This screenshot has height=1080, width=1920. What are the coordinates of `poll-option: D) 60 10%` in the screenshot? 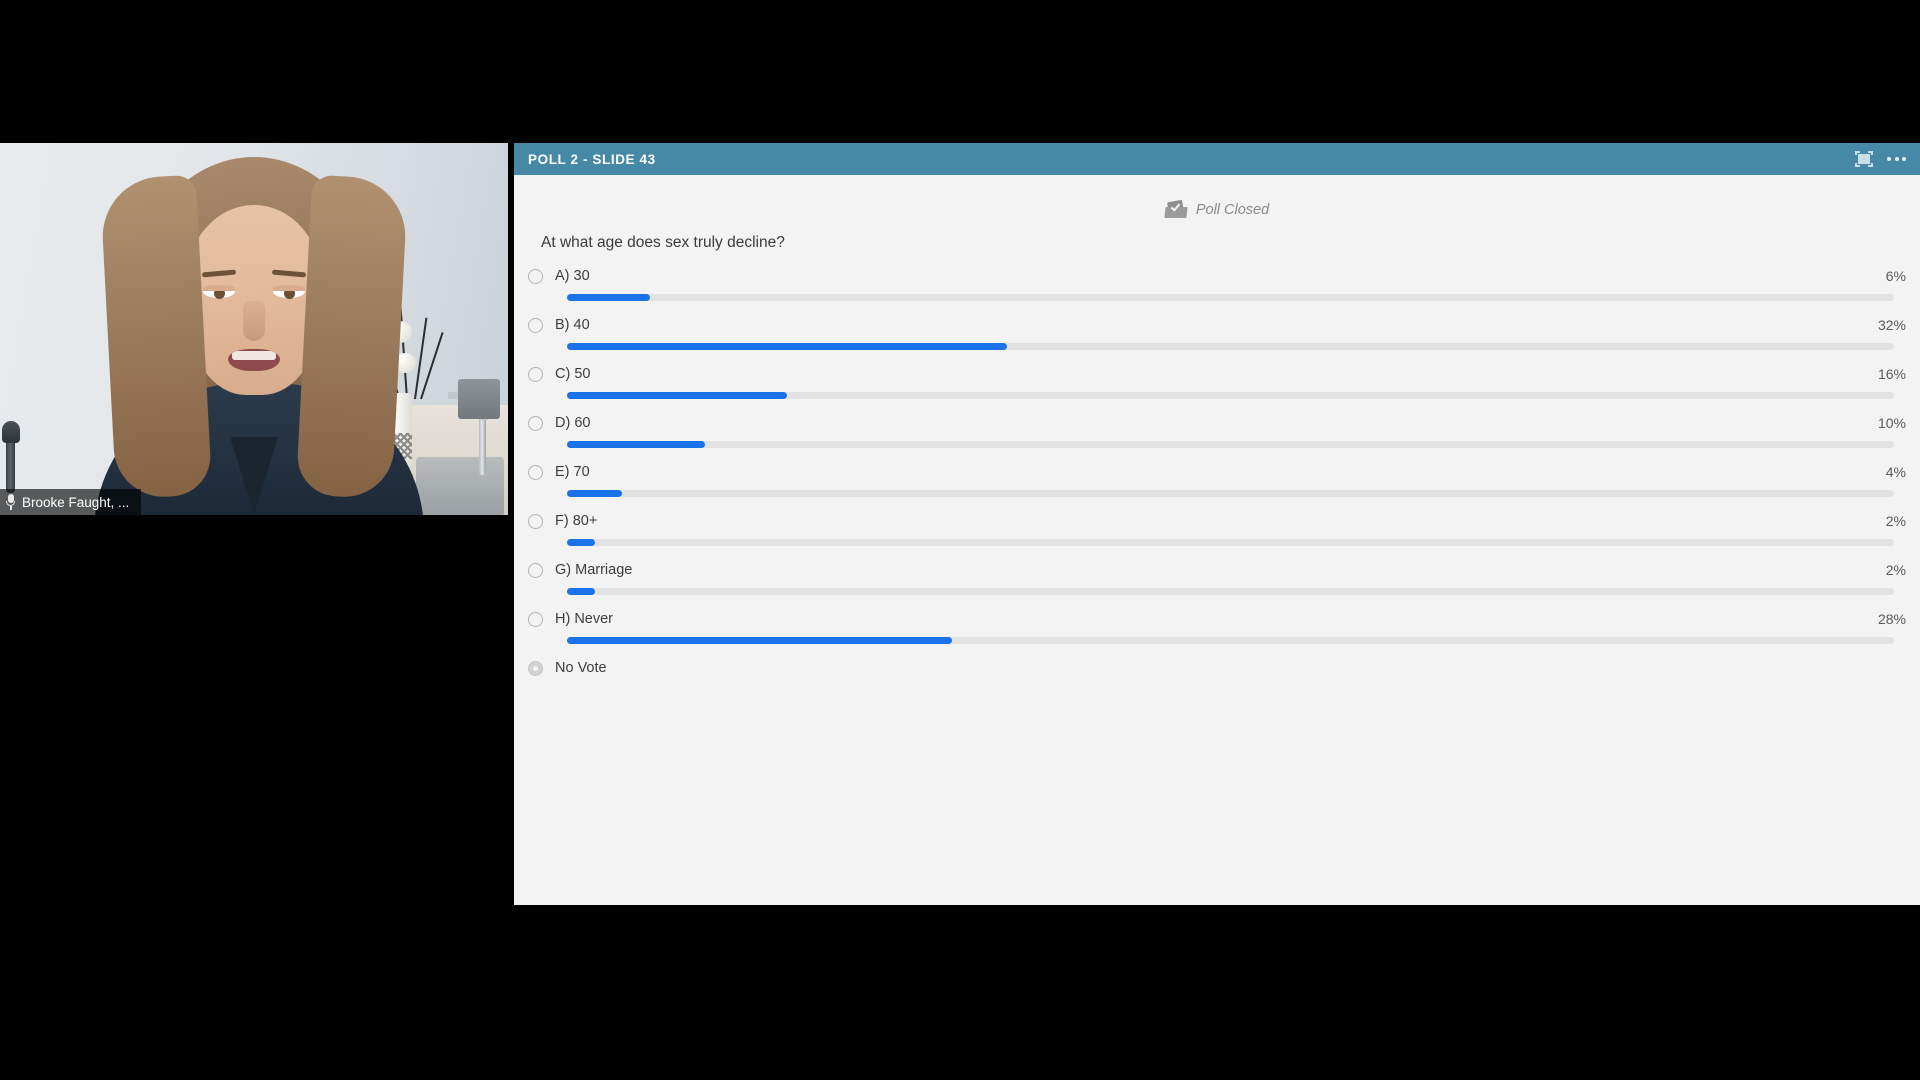 It's located at (1217, 430).